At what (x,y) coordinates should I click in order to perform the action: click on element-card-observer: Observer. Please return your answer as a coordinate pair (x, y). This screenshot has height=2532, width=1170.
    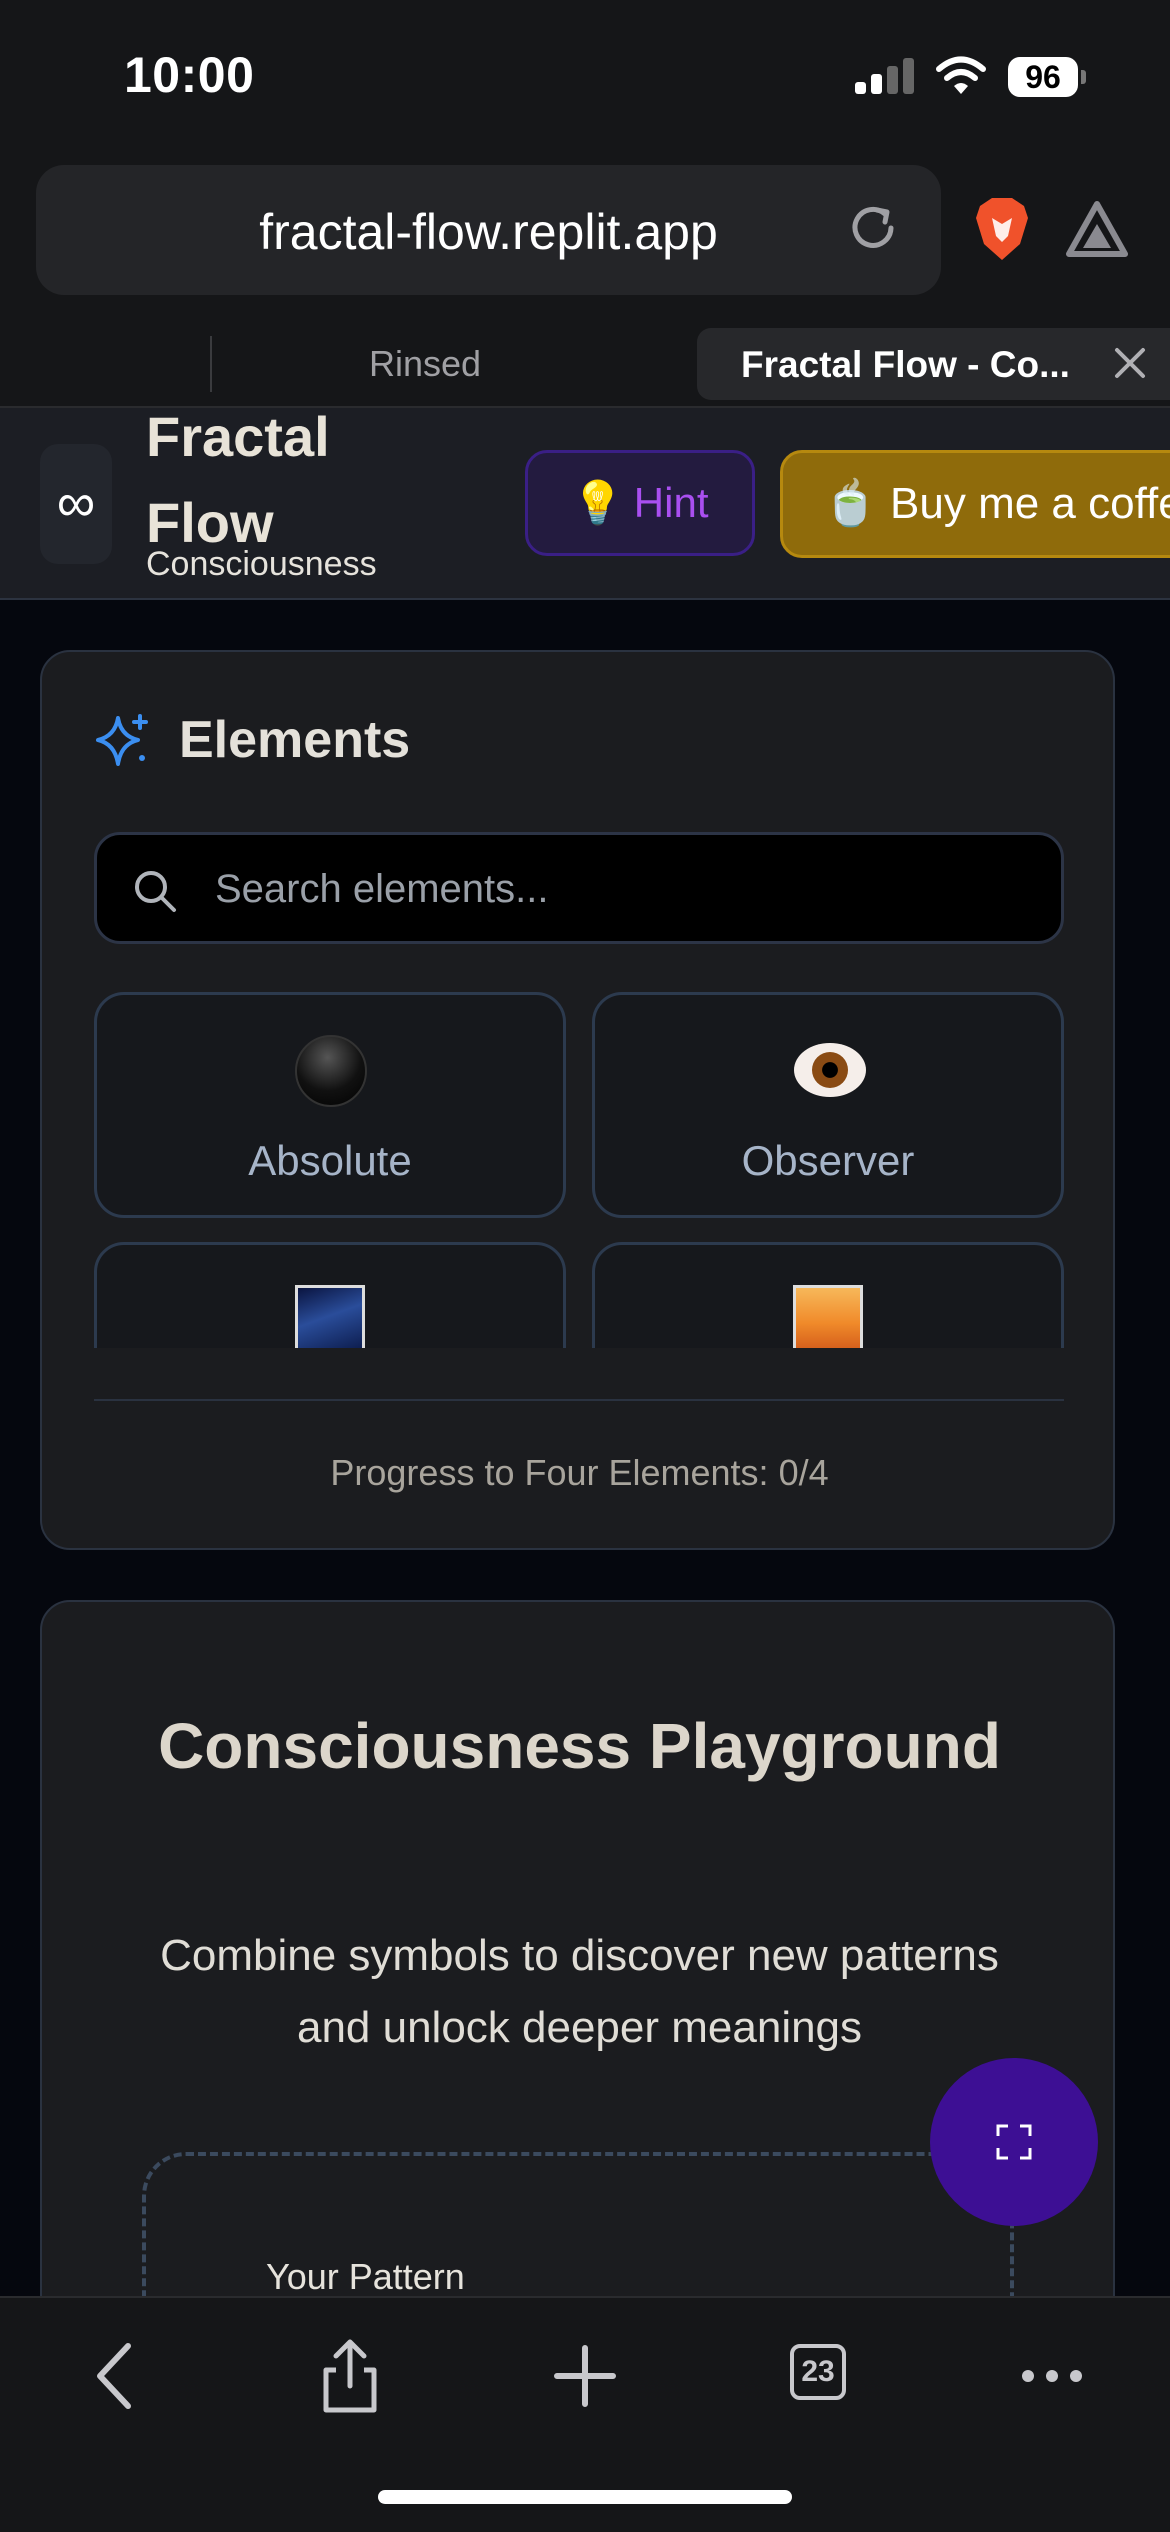
    Looking at the image, I should click on (828, 1105).